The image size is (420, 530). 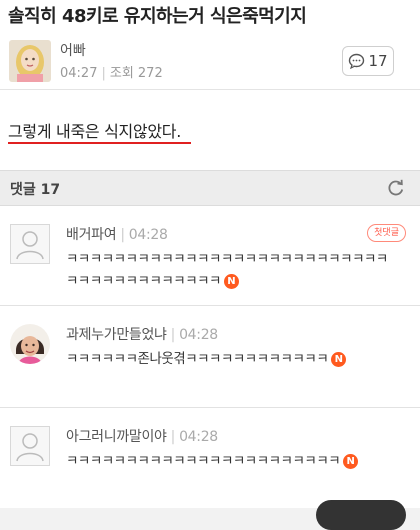 What do you see at coordinates (136, 73) in the screenshot?
I see `view-count: 조회 272` at bounding box center [136, 73].